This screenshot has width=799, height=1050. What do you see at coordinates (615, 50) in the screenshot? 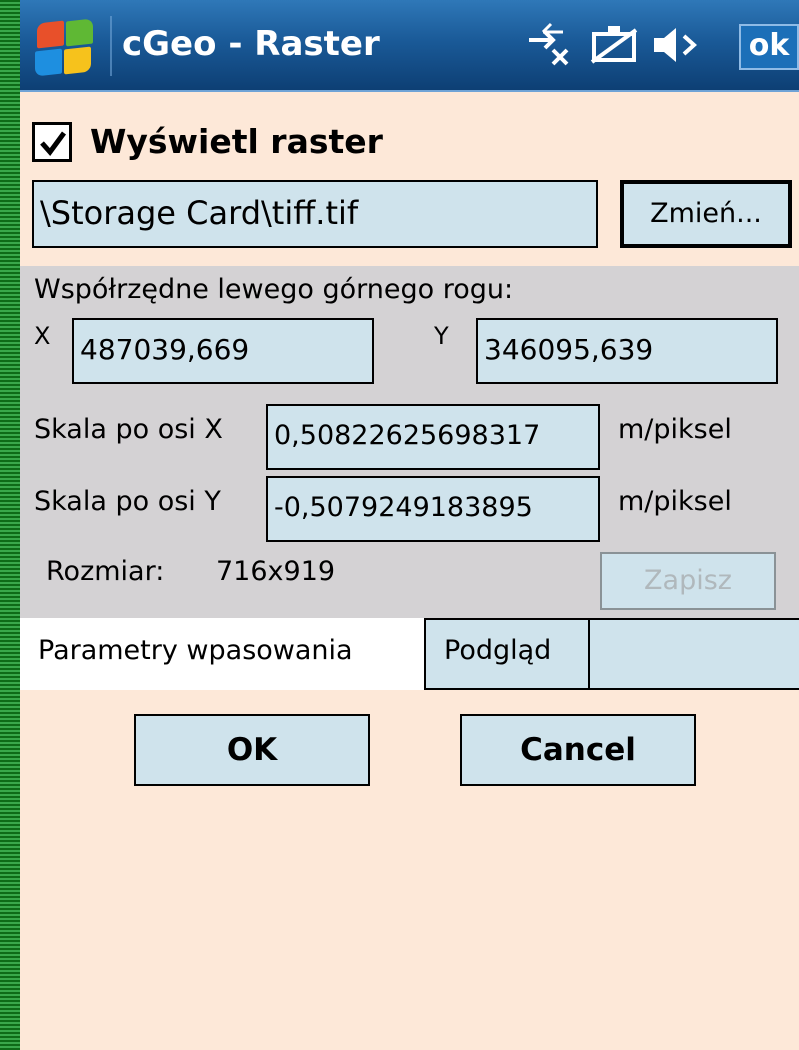
I see `battery-icon` at bounding box center [615, 50].